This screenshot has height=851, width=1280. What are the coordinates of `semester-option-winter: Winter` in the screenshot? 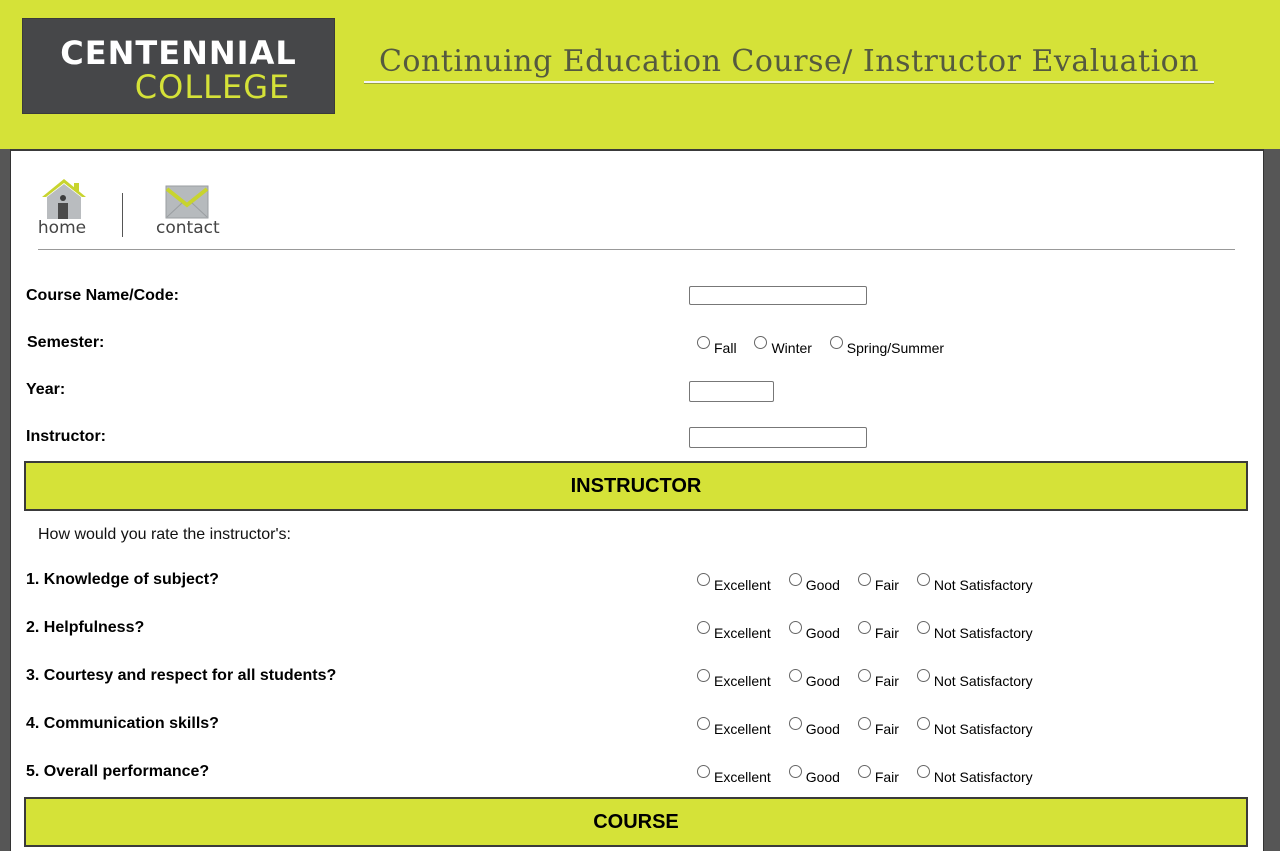 It's located at (783, 346).